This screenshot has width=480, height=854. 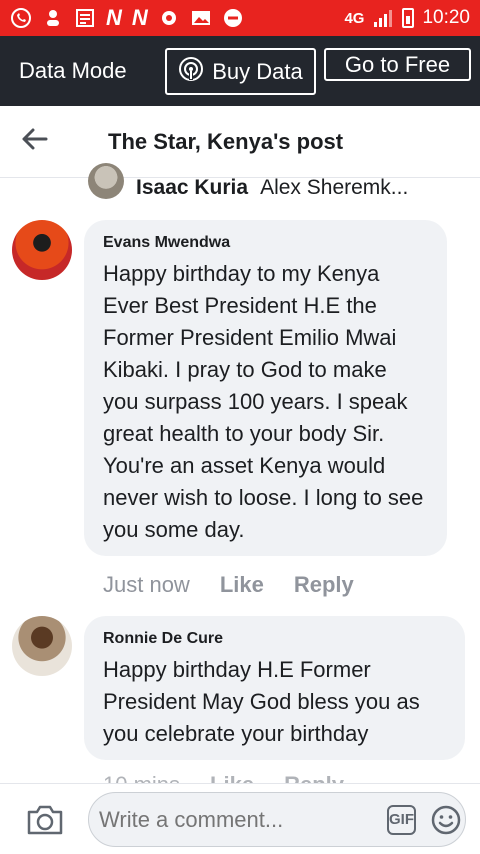 I want to click on page-title: The Star, Kenya's post, so click(x=226, y=141).